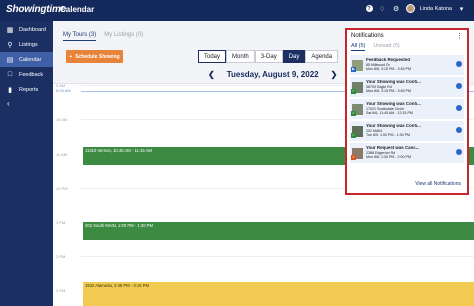 The image size is (474, 306). Describe the element at coordinates (32, 29) in the screenshot. I see `sidebar-item-label: Dashboard` at that location.